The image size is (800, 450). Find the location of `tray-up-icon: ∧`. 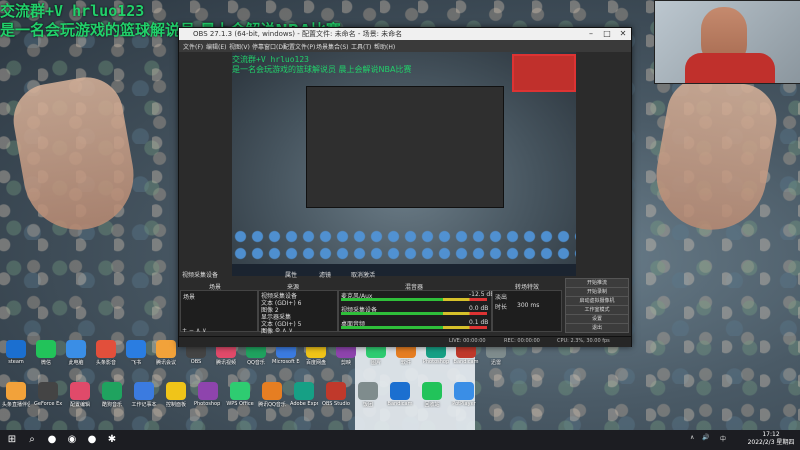

tray-up-icon: ∧ is located at coordinates (692, 437).